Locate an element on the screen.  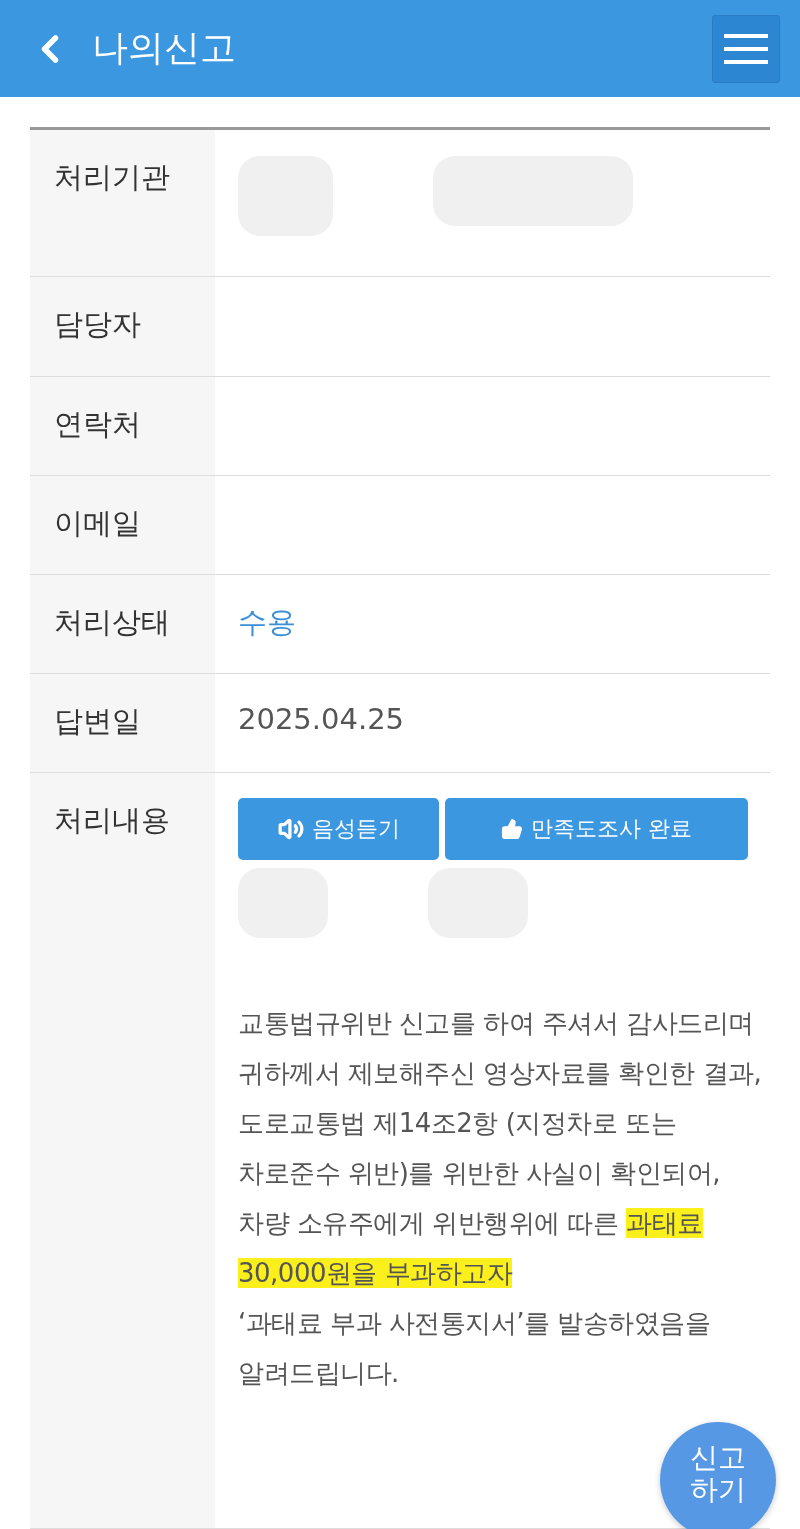
speaker-icon is located at coordinates (290, 829).